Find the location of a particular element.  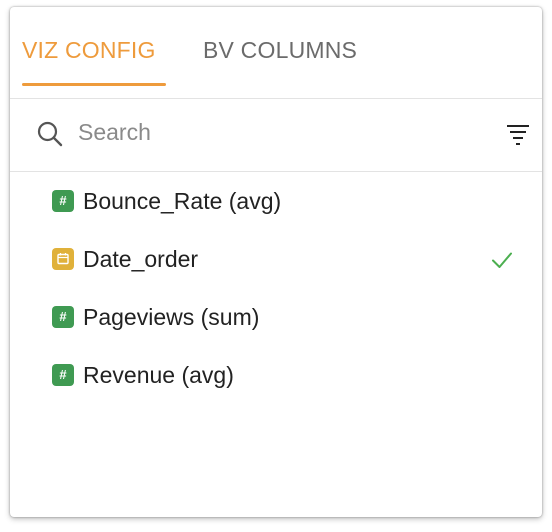

search-input is located at coordinates (278, 132).